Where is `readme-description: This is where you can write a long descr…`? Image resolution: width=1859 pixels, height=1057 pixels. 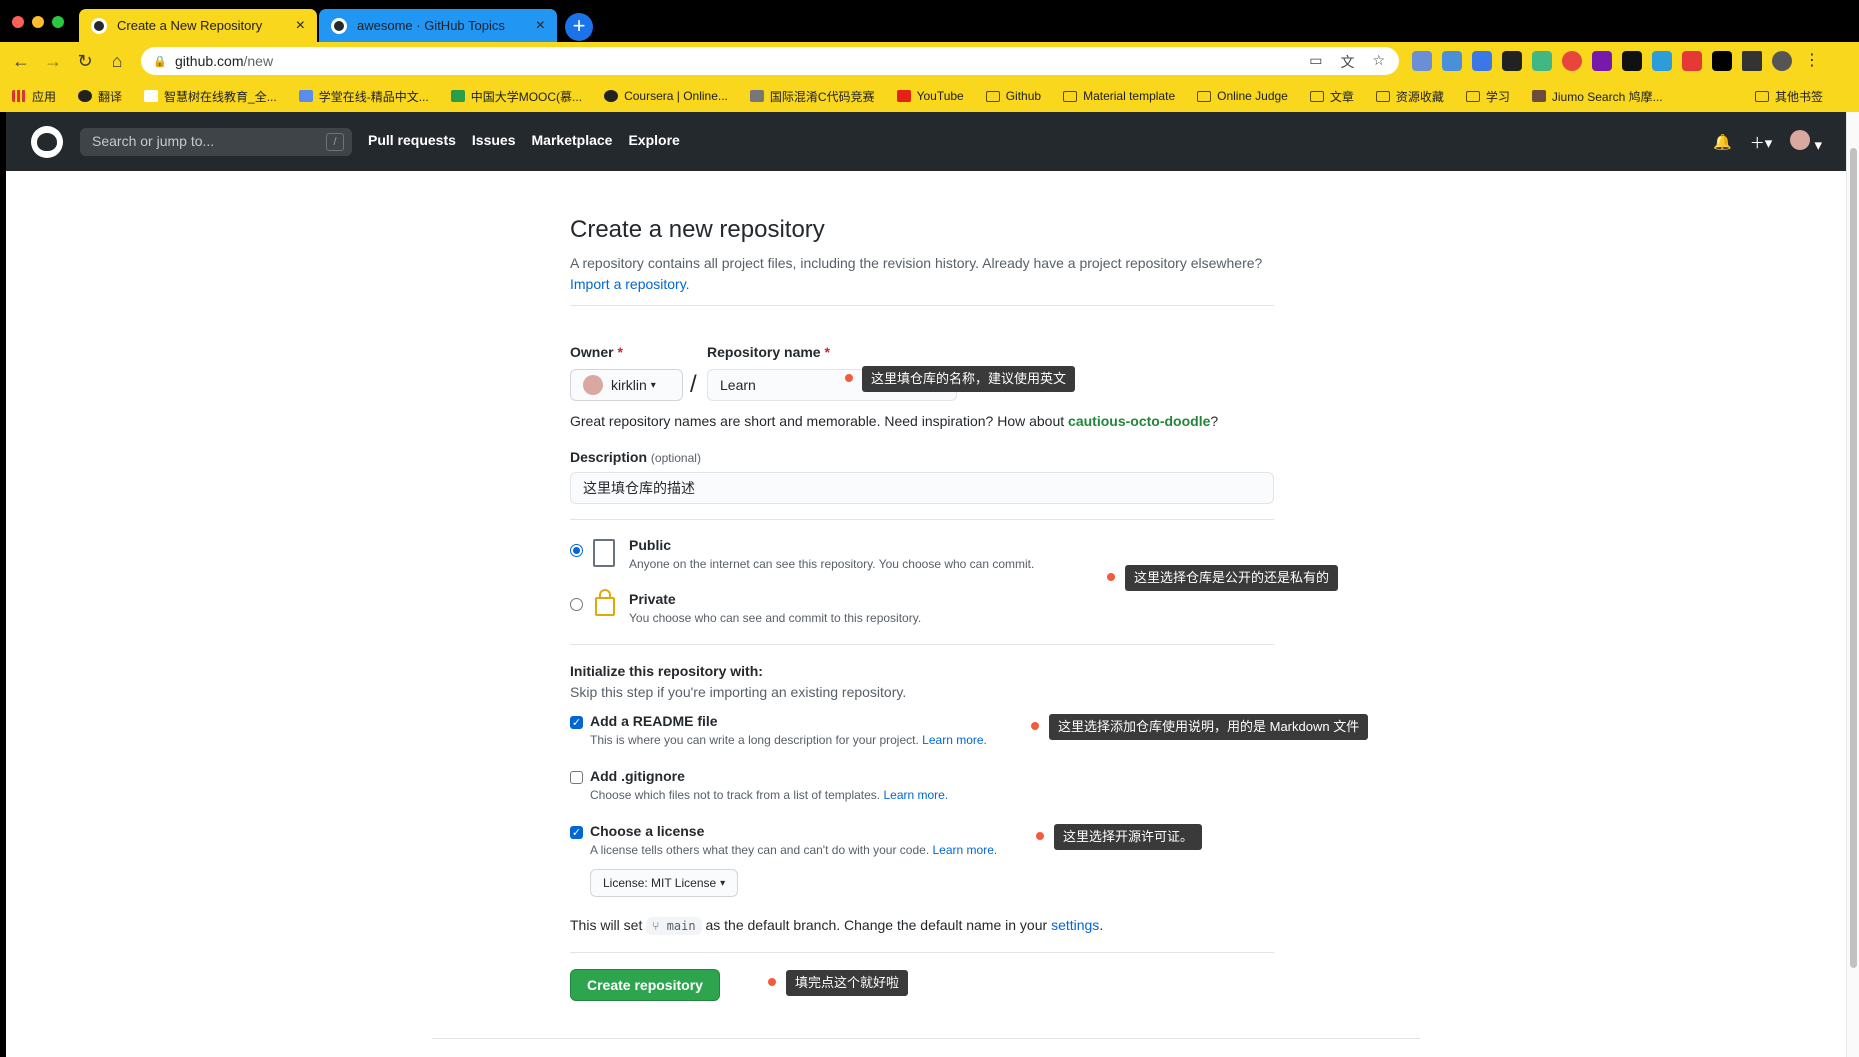
readme-description: This is where you can write a long descr… is located at coordinates (788, 740).